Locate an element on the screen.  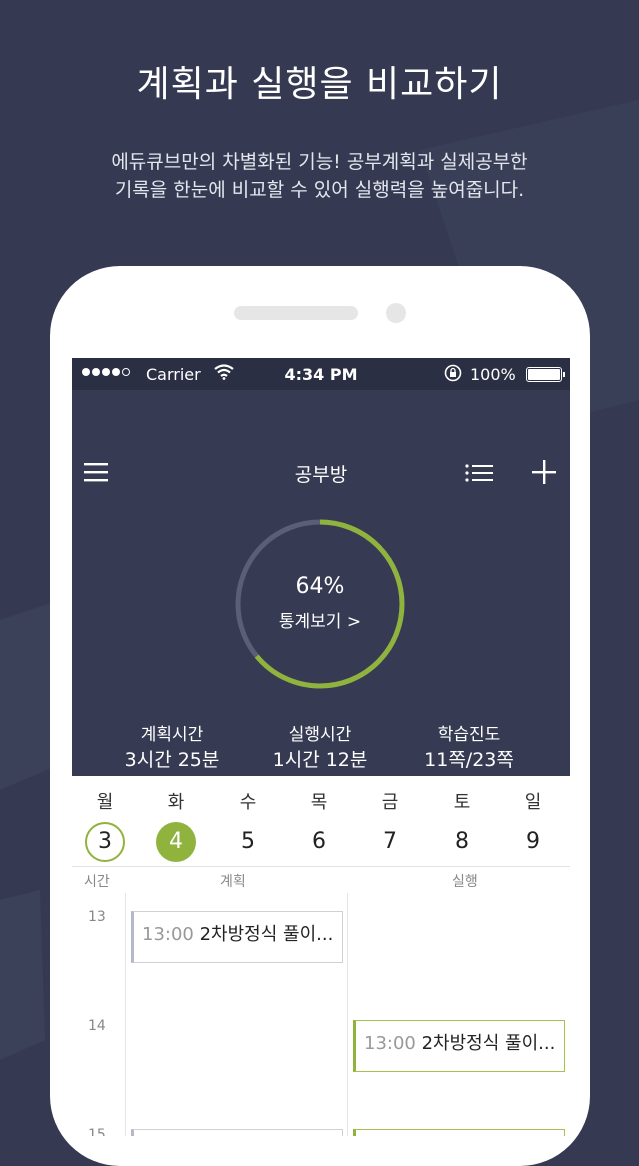
hour-label: 13 is located at coordinates (97, 917).